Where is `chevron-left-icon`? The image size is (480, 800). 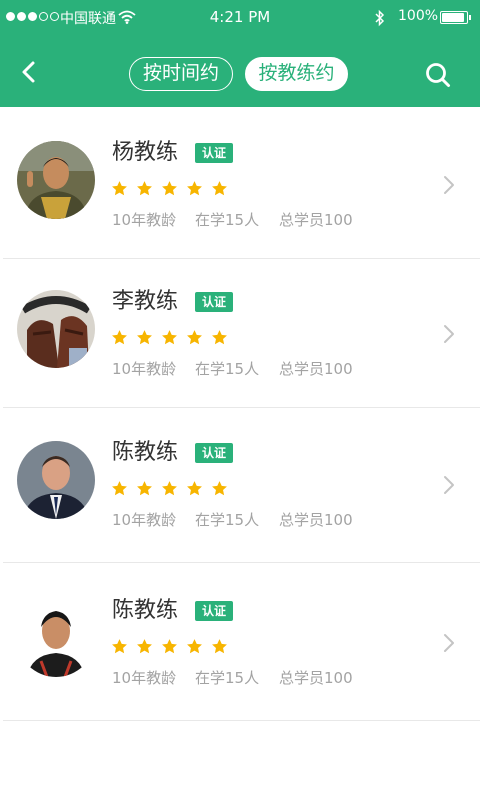
chevron-left-icon is located at coordinates (29, 72).